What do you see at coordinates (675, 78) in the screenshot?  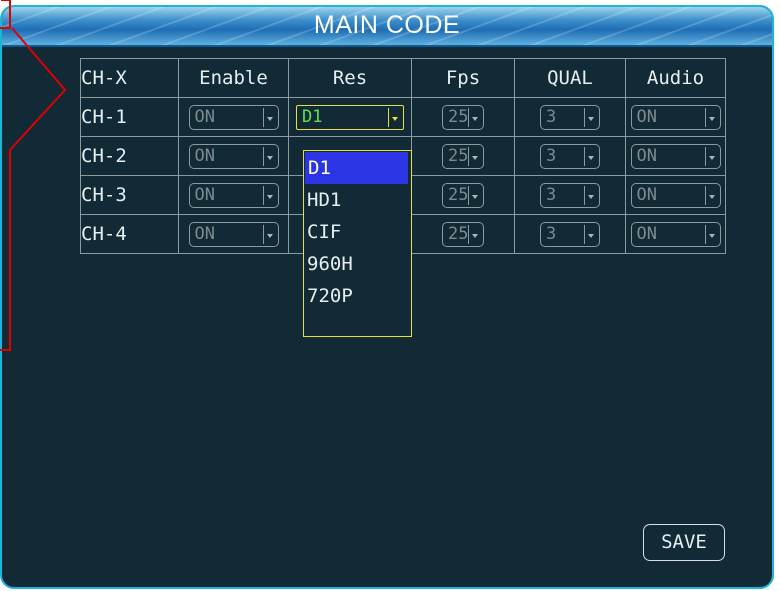 I see `header-audio: Audio` at bounding box center [675, 78].